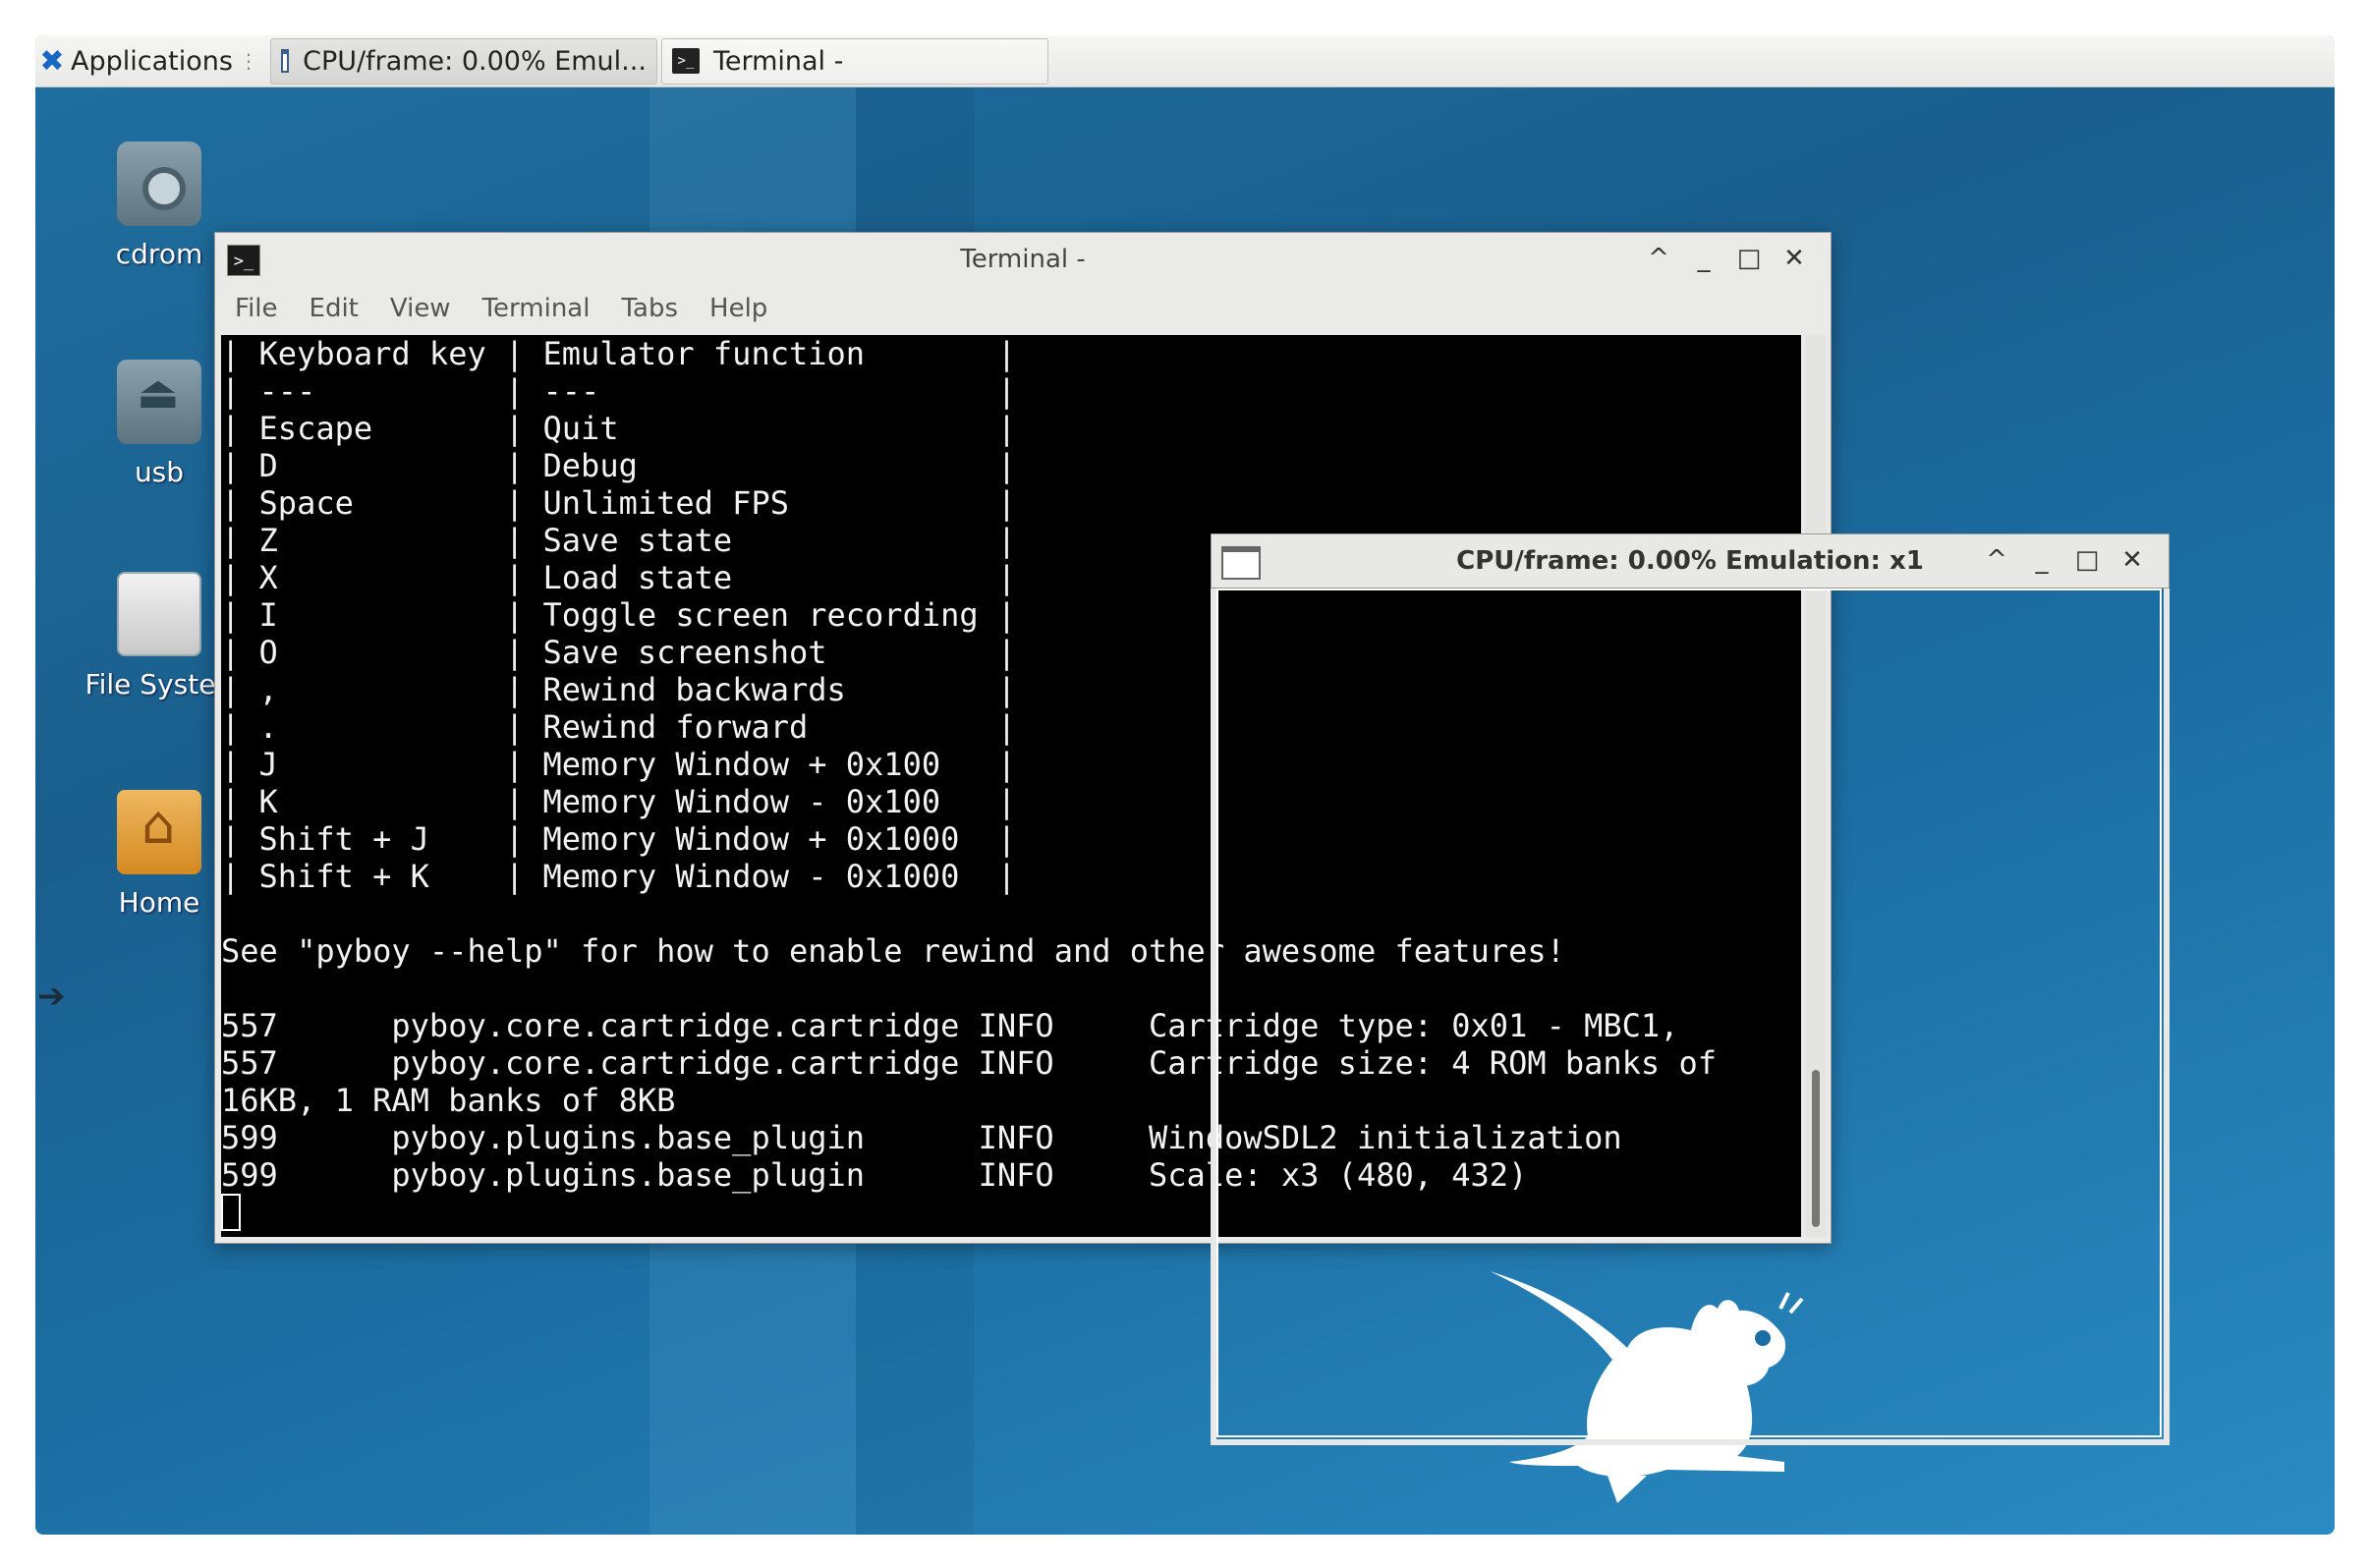 The image size is (2370, 1568). Describe the element at coordinates (159, 402) in the screenshot. I see `usb-drive-icon` at that location.